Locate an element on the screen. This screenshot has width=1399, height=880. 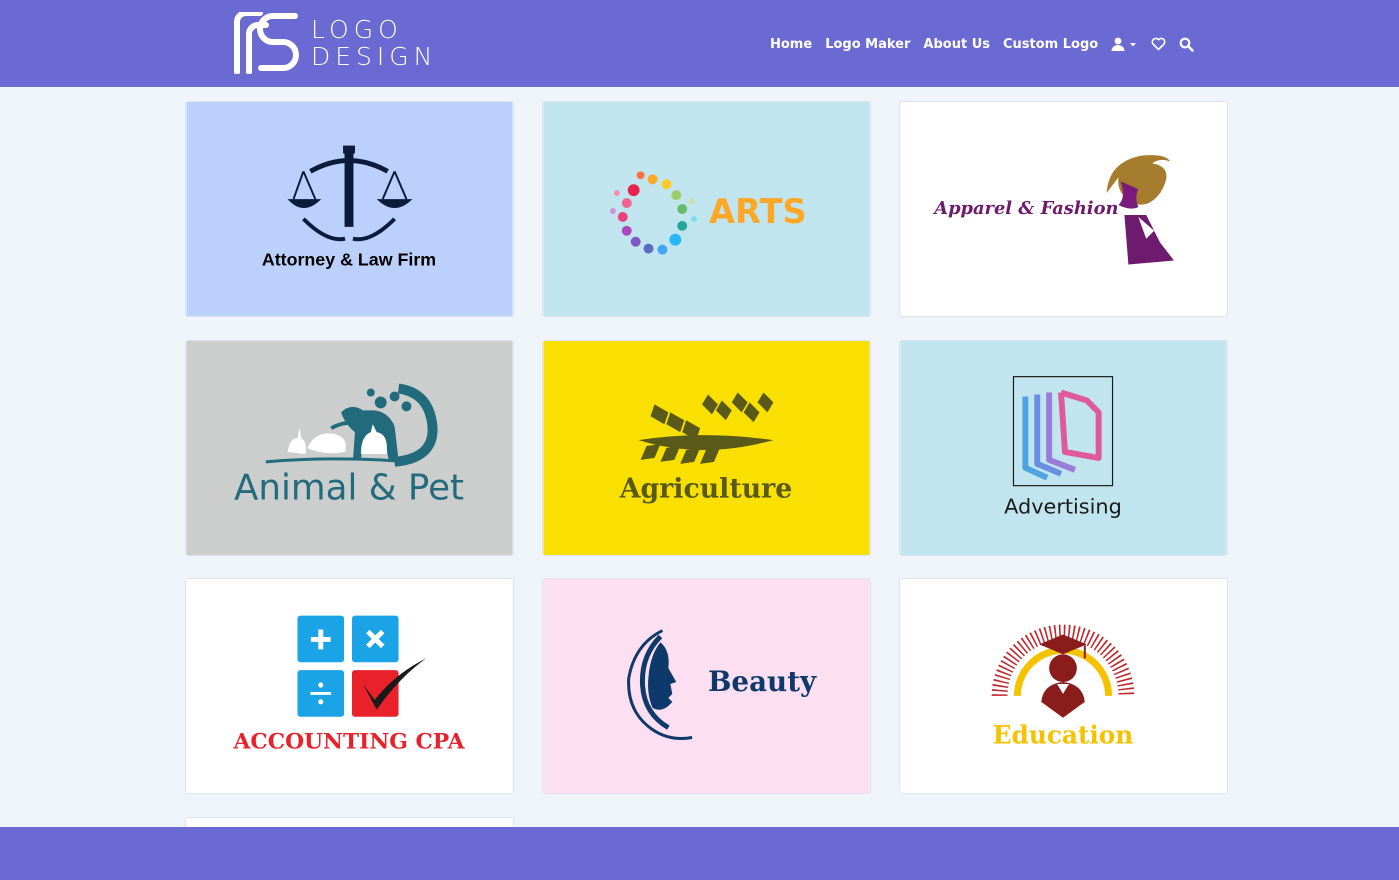
apparel-fashion-logo: Apparel & Fashion is located at coordinates (1063, 209).